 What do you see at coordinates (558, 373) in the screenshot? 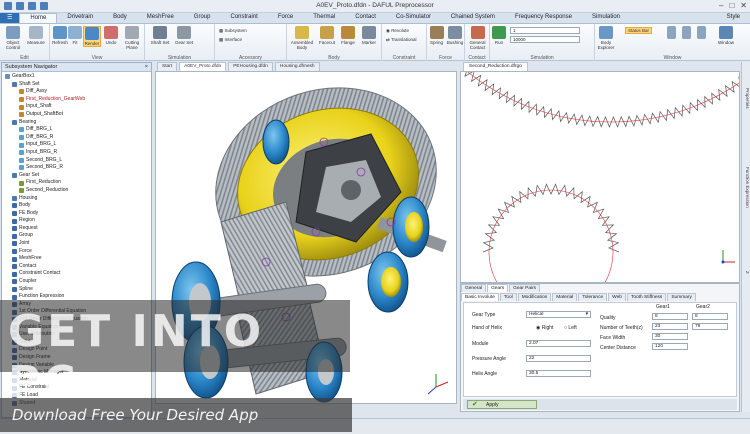
I see `helix-angle-field: 30.5` at bounding box center [558, 373].